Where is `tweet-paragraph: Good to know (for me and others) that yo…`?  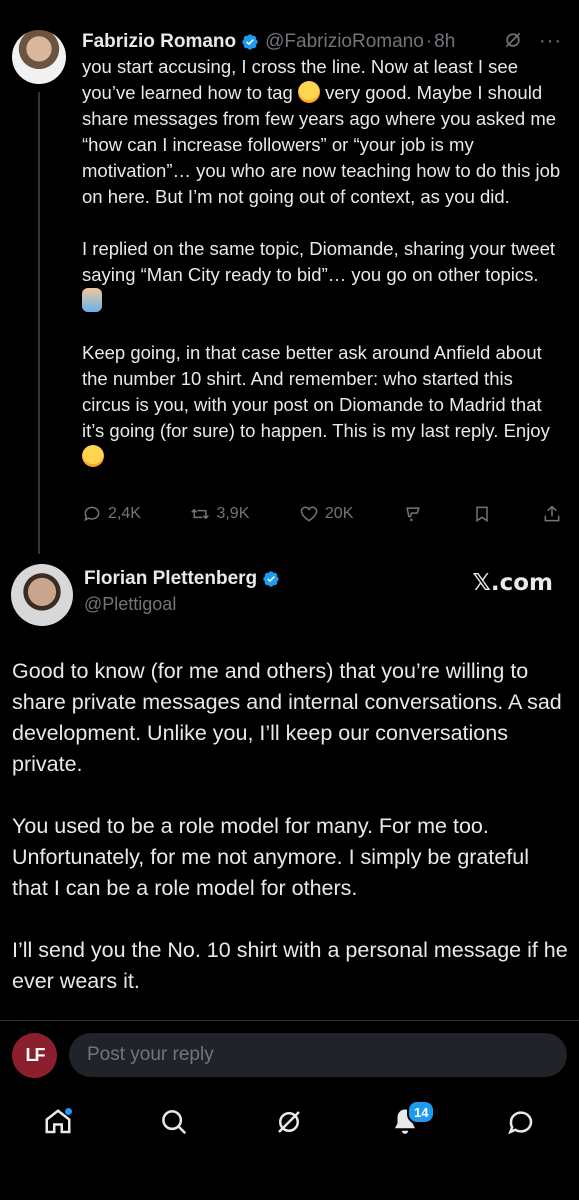 tweet-paragraph: Good to know (for me and others) that yo… is located at coordinates (287, 717).